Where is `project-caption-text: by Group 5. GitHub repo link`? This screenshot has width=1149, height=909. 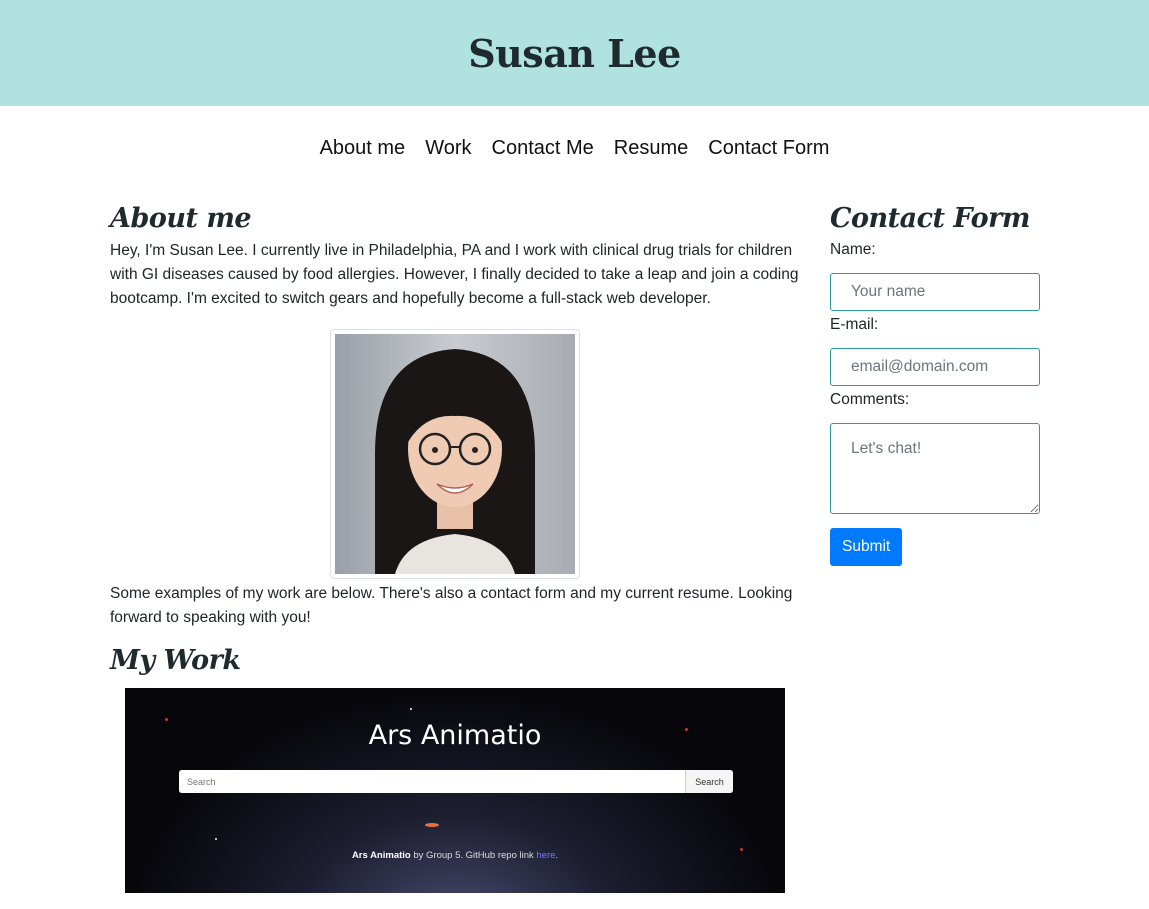 project-caption-text: by Group 5. GitHub repo link is located at coordinates (473, 855).